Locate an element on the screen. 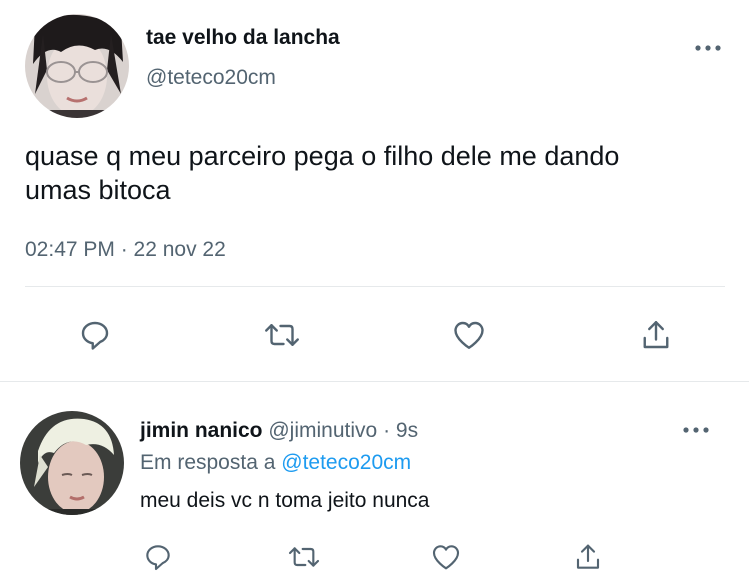  reply-handle: @jiminutivo is located at coordinates (322, 430).